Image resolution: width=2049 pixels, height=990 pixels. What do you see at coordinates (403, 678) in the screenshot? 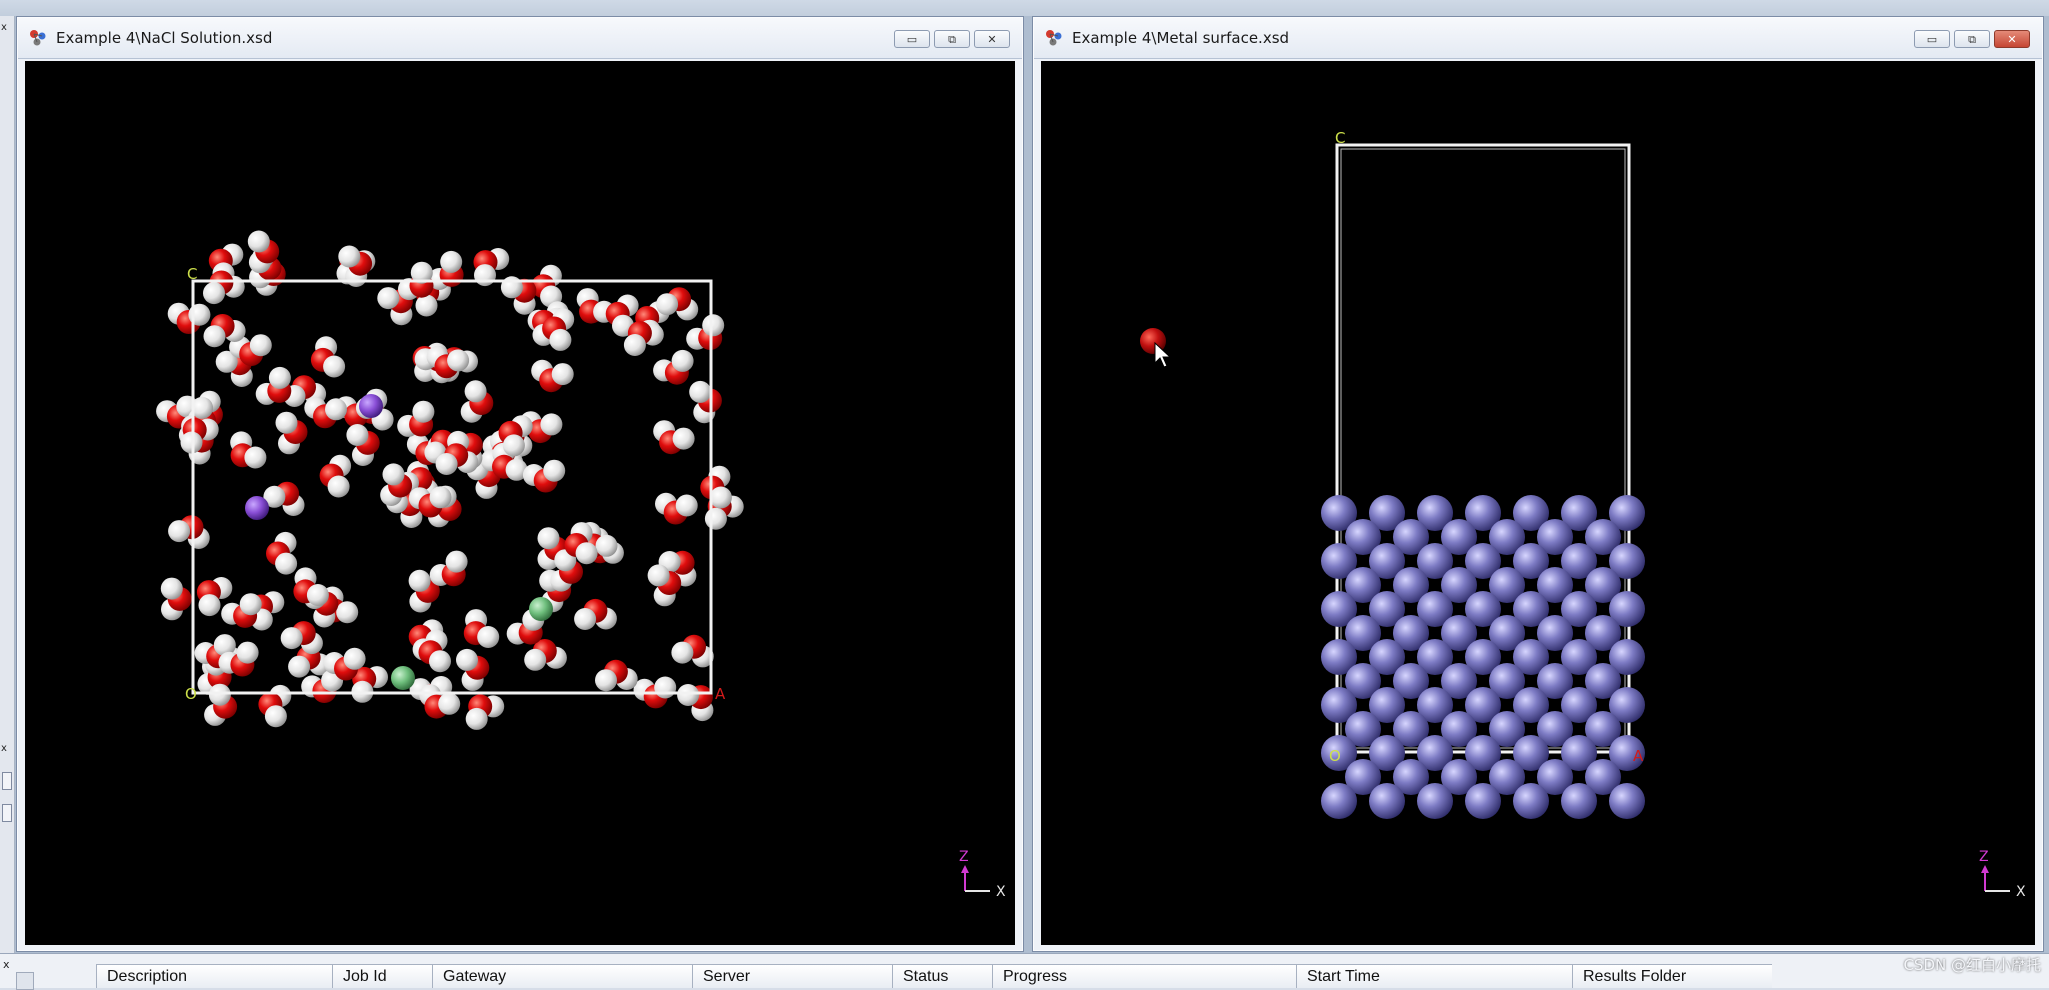
I see `chlorine-ion` at bounding box center [403, 678].